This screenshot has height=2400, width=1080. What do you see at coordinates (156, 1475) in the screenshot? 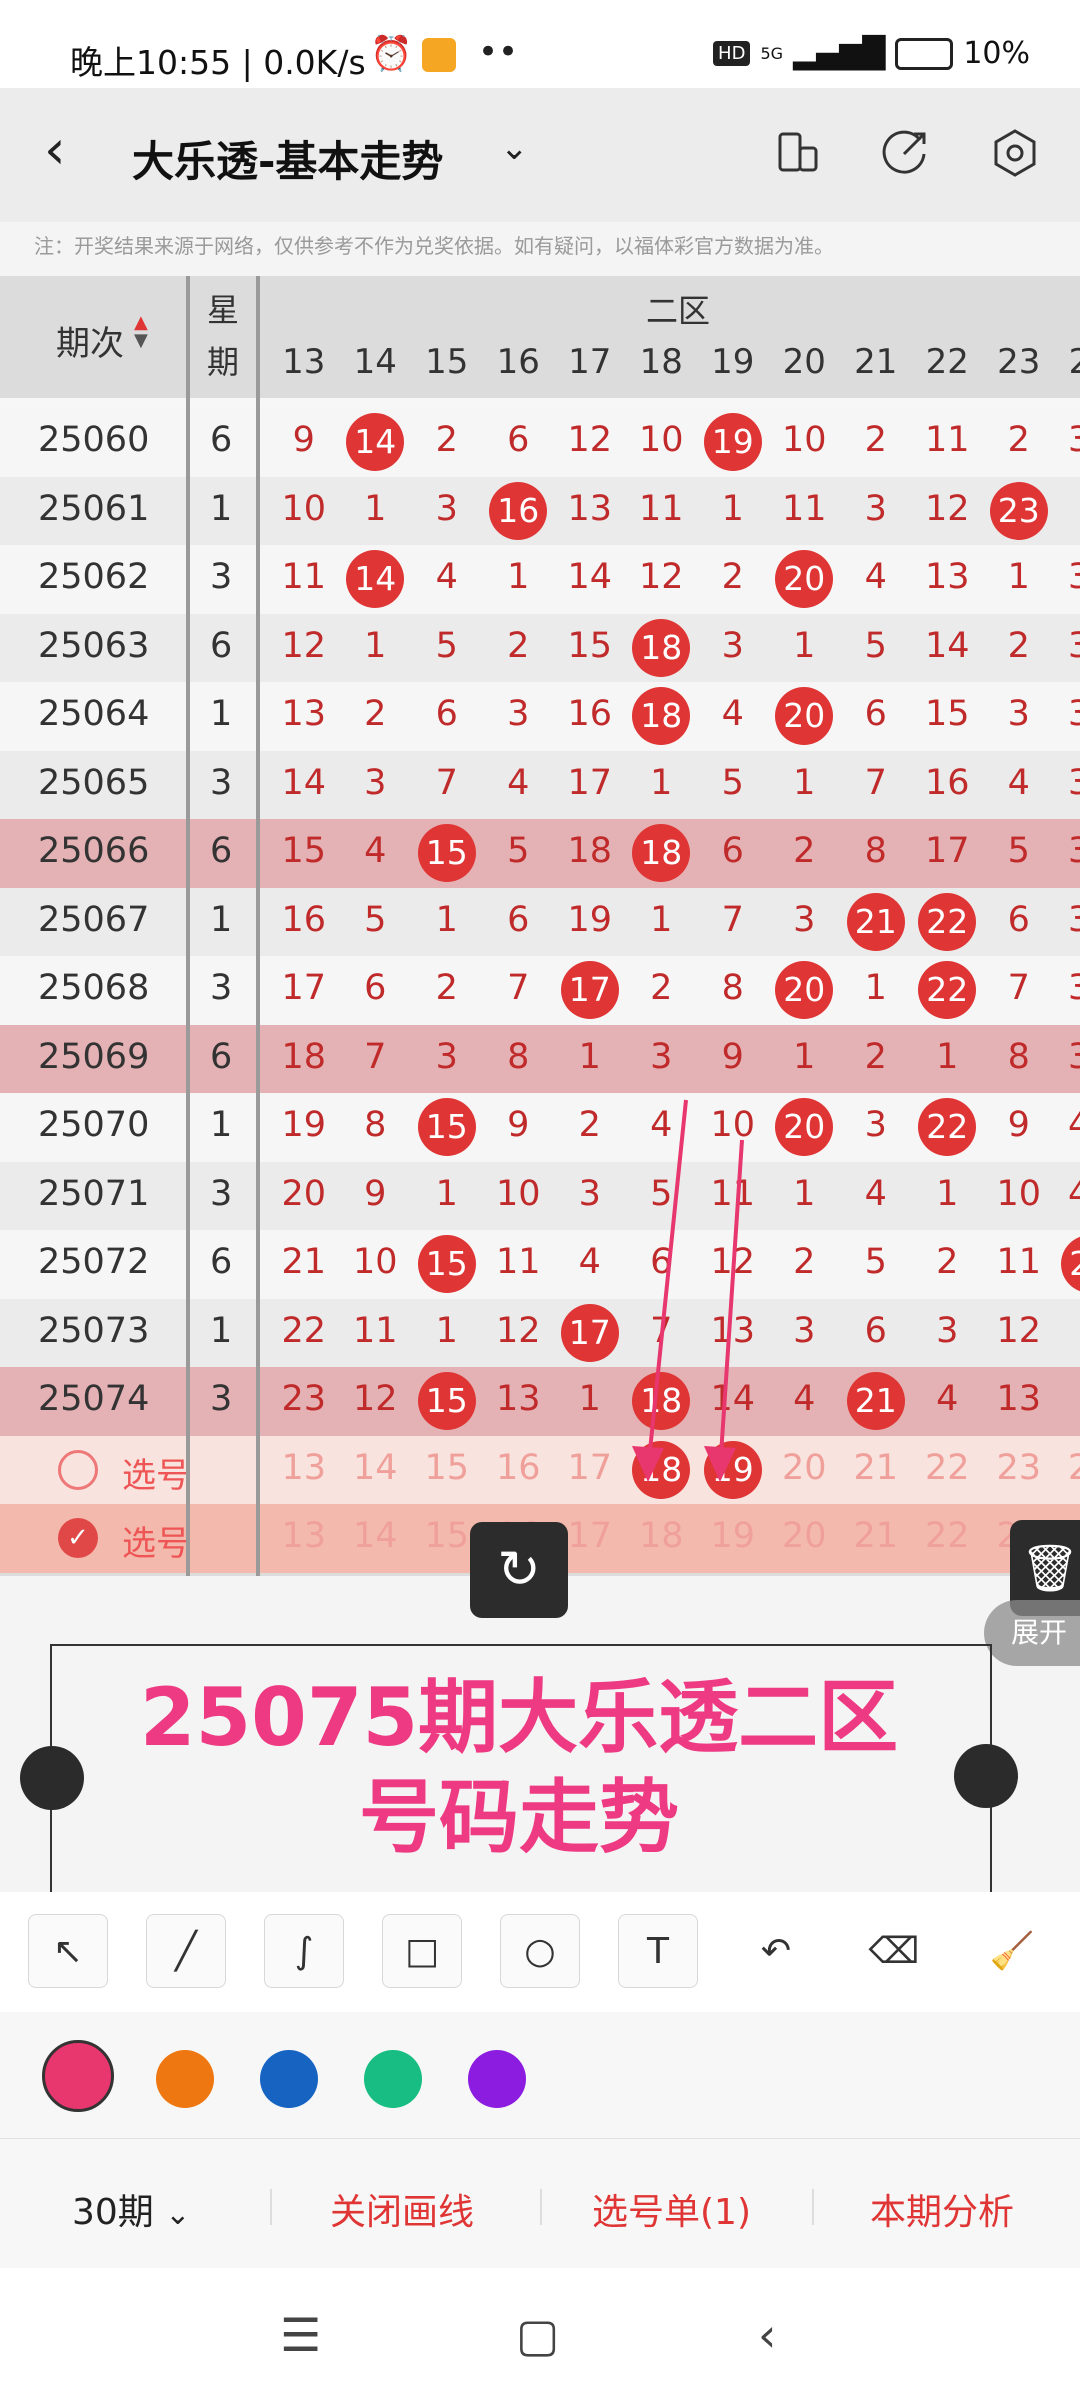
I see `pick-label: 选号` at bounding box center [156, 1475].